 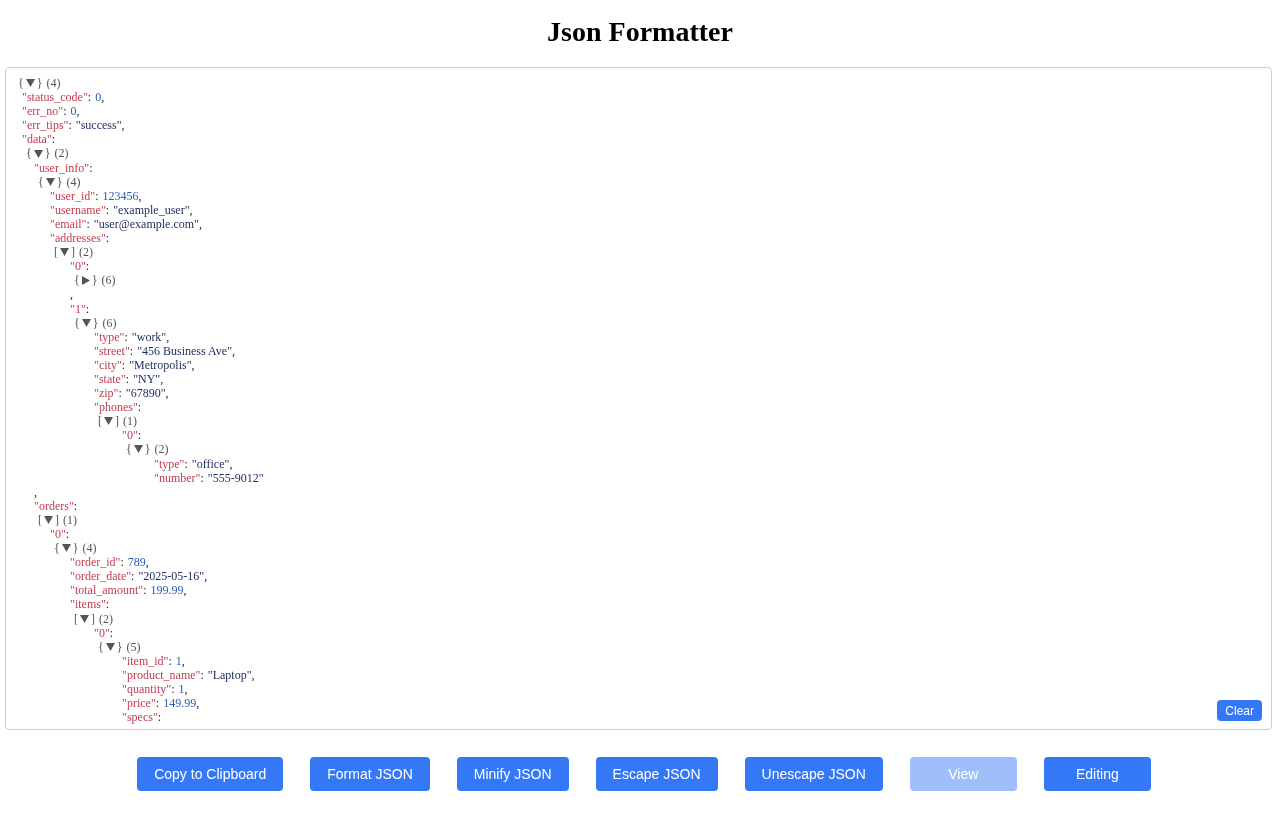 What do you see at coordinates (133, 646) in the screenshot?
I see `item-count: (5)` at bounding box center [133, 646].